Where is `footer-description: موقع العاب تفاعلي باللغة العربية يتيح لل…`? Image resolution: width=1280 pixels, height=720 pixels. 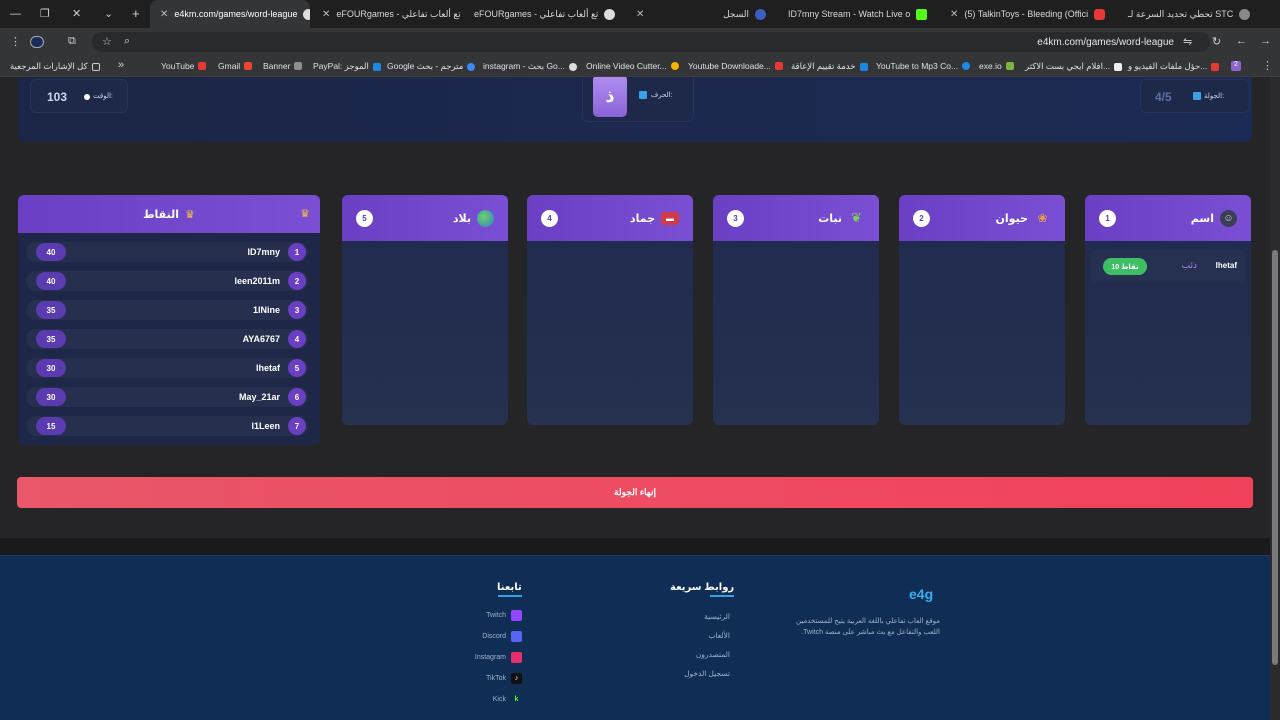
footer-description: موقع العاب تفاعلي باللغة العربية يتيح لل… is located at coordinates (868, 627).